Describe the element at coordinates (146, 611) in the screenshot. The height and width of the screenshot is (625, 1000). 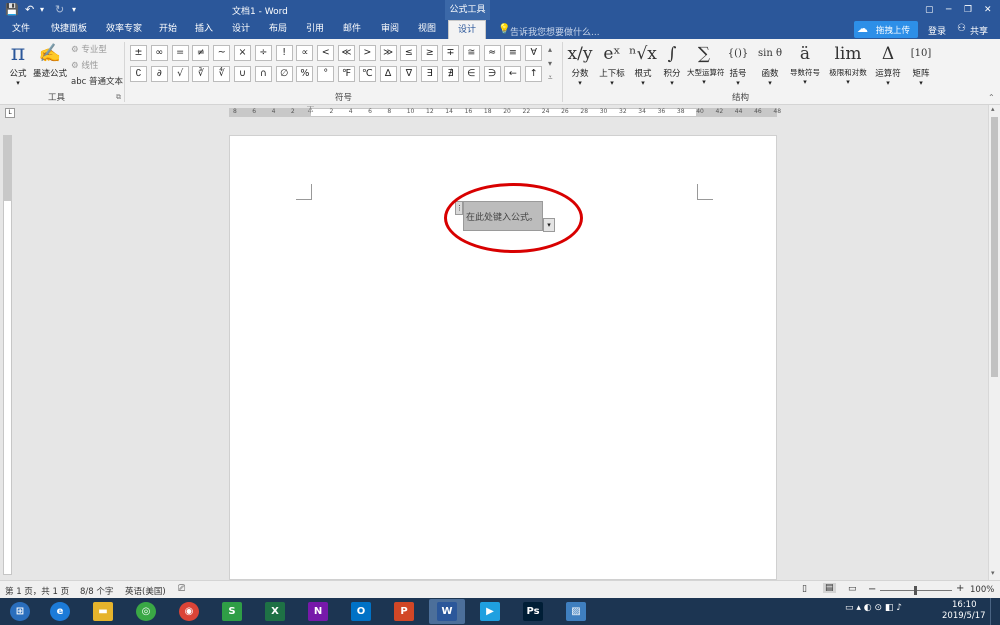
I see `taskbar-app-360: ◎` at that location.